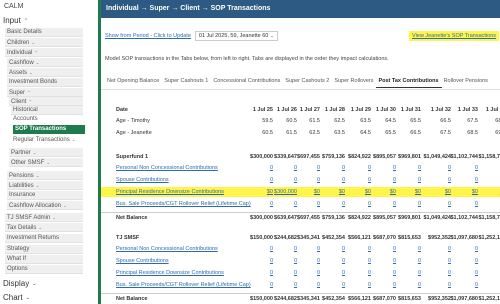 This screenshot has height=304, width=500. What do you see at coordinates (44, 227) in the screenshot?
I see `sidebar-item-tax-details: Tax Details ⌄` at bounding box center [44, 227].